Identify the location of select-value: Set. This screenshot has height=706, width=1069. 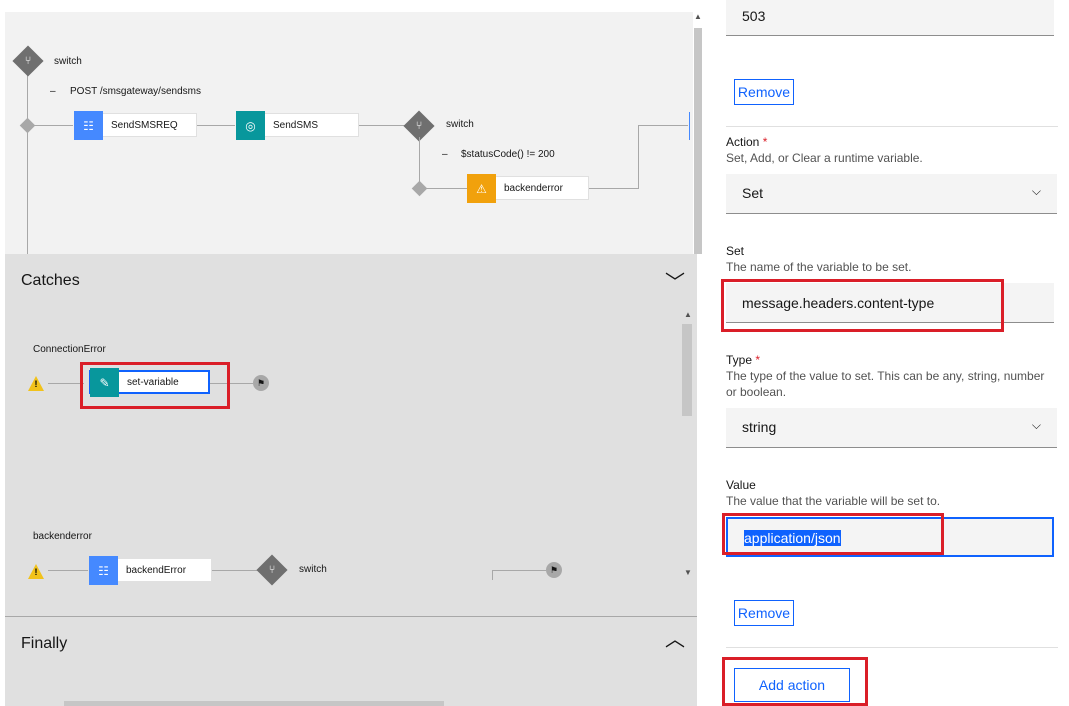
(753, 193).